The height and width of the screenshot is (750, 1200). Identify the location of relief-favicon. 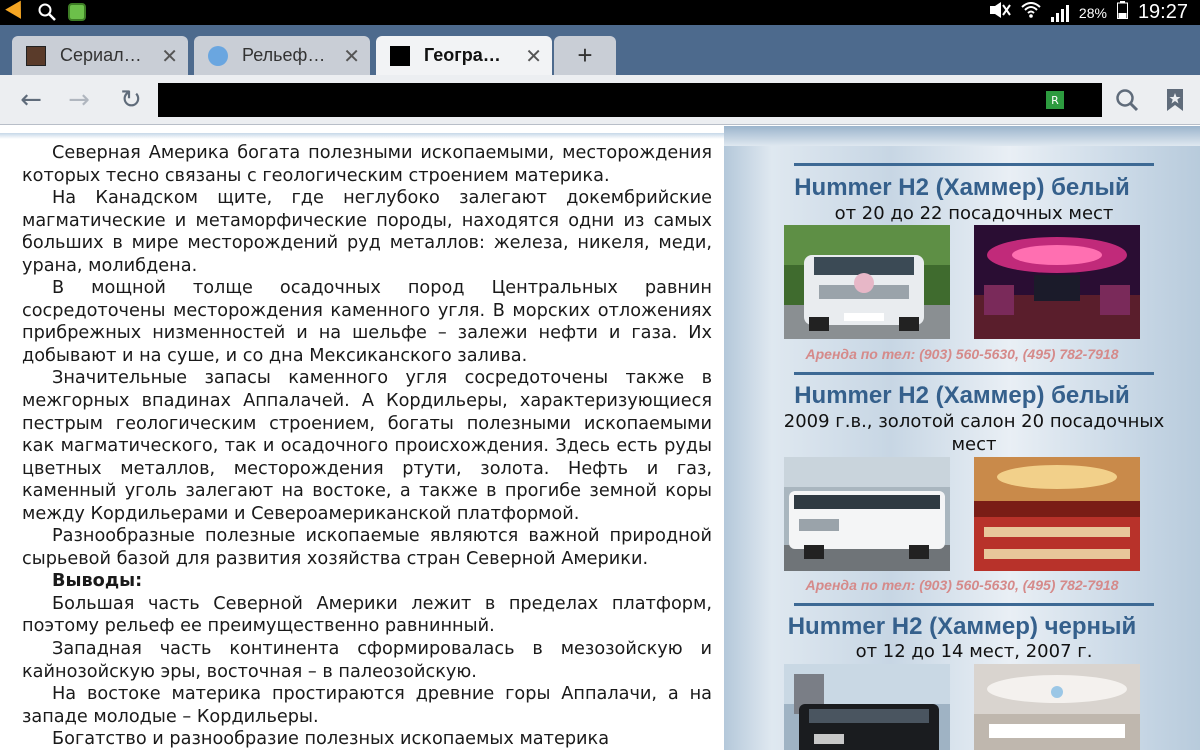
(218, 55).